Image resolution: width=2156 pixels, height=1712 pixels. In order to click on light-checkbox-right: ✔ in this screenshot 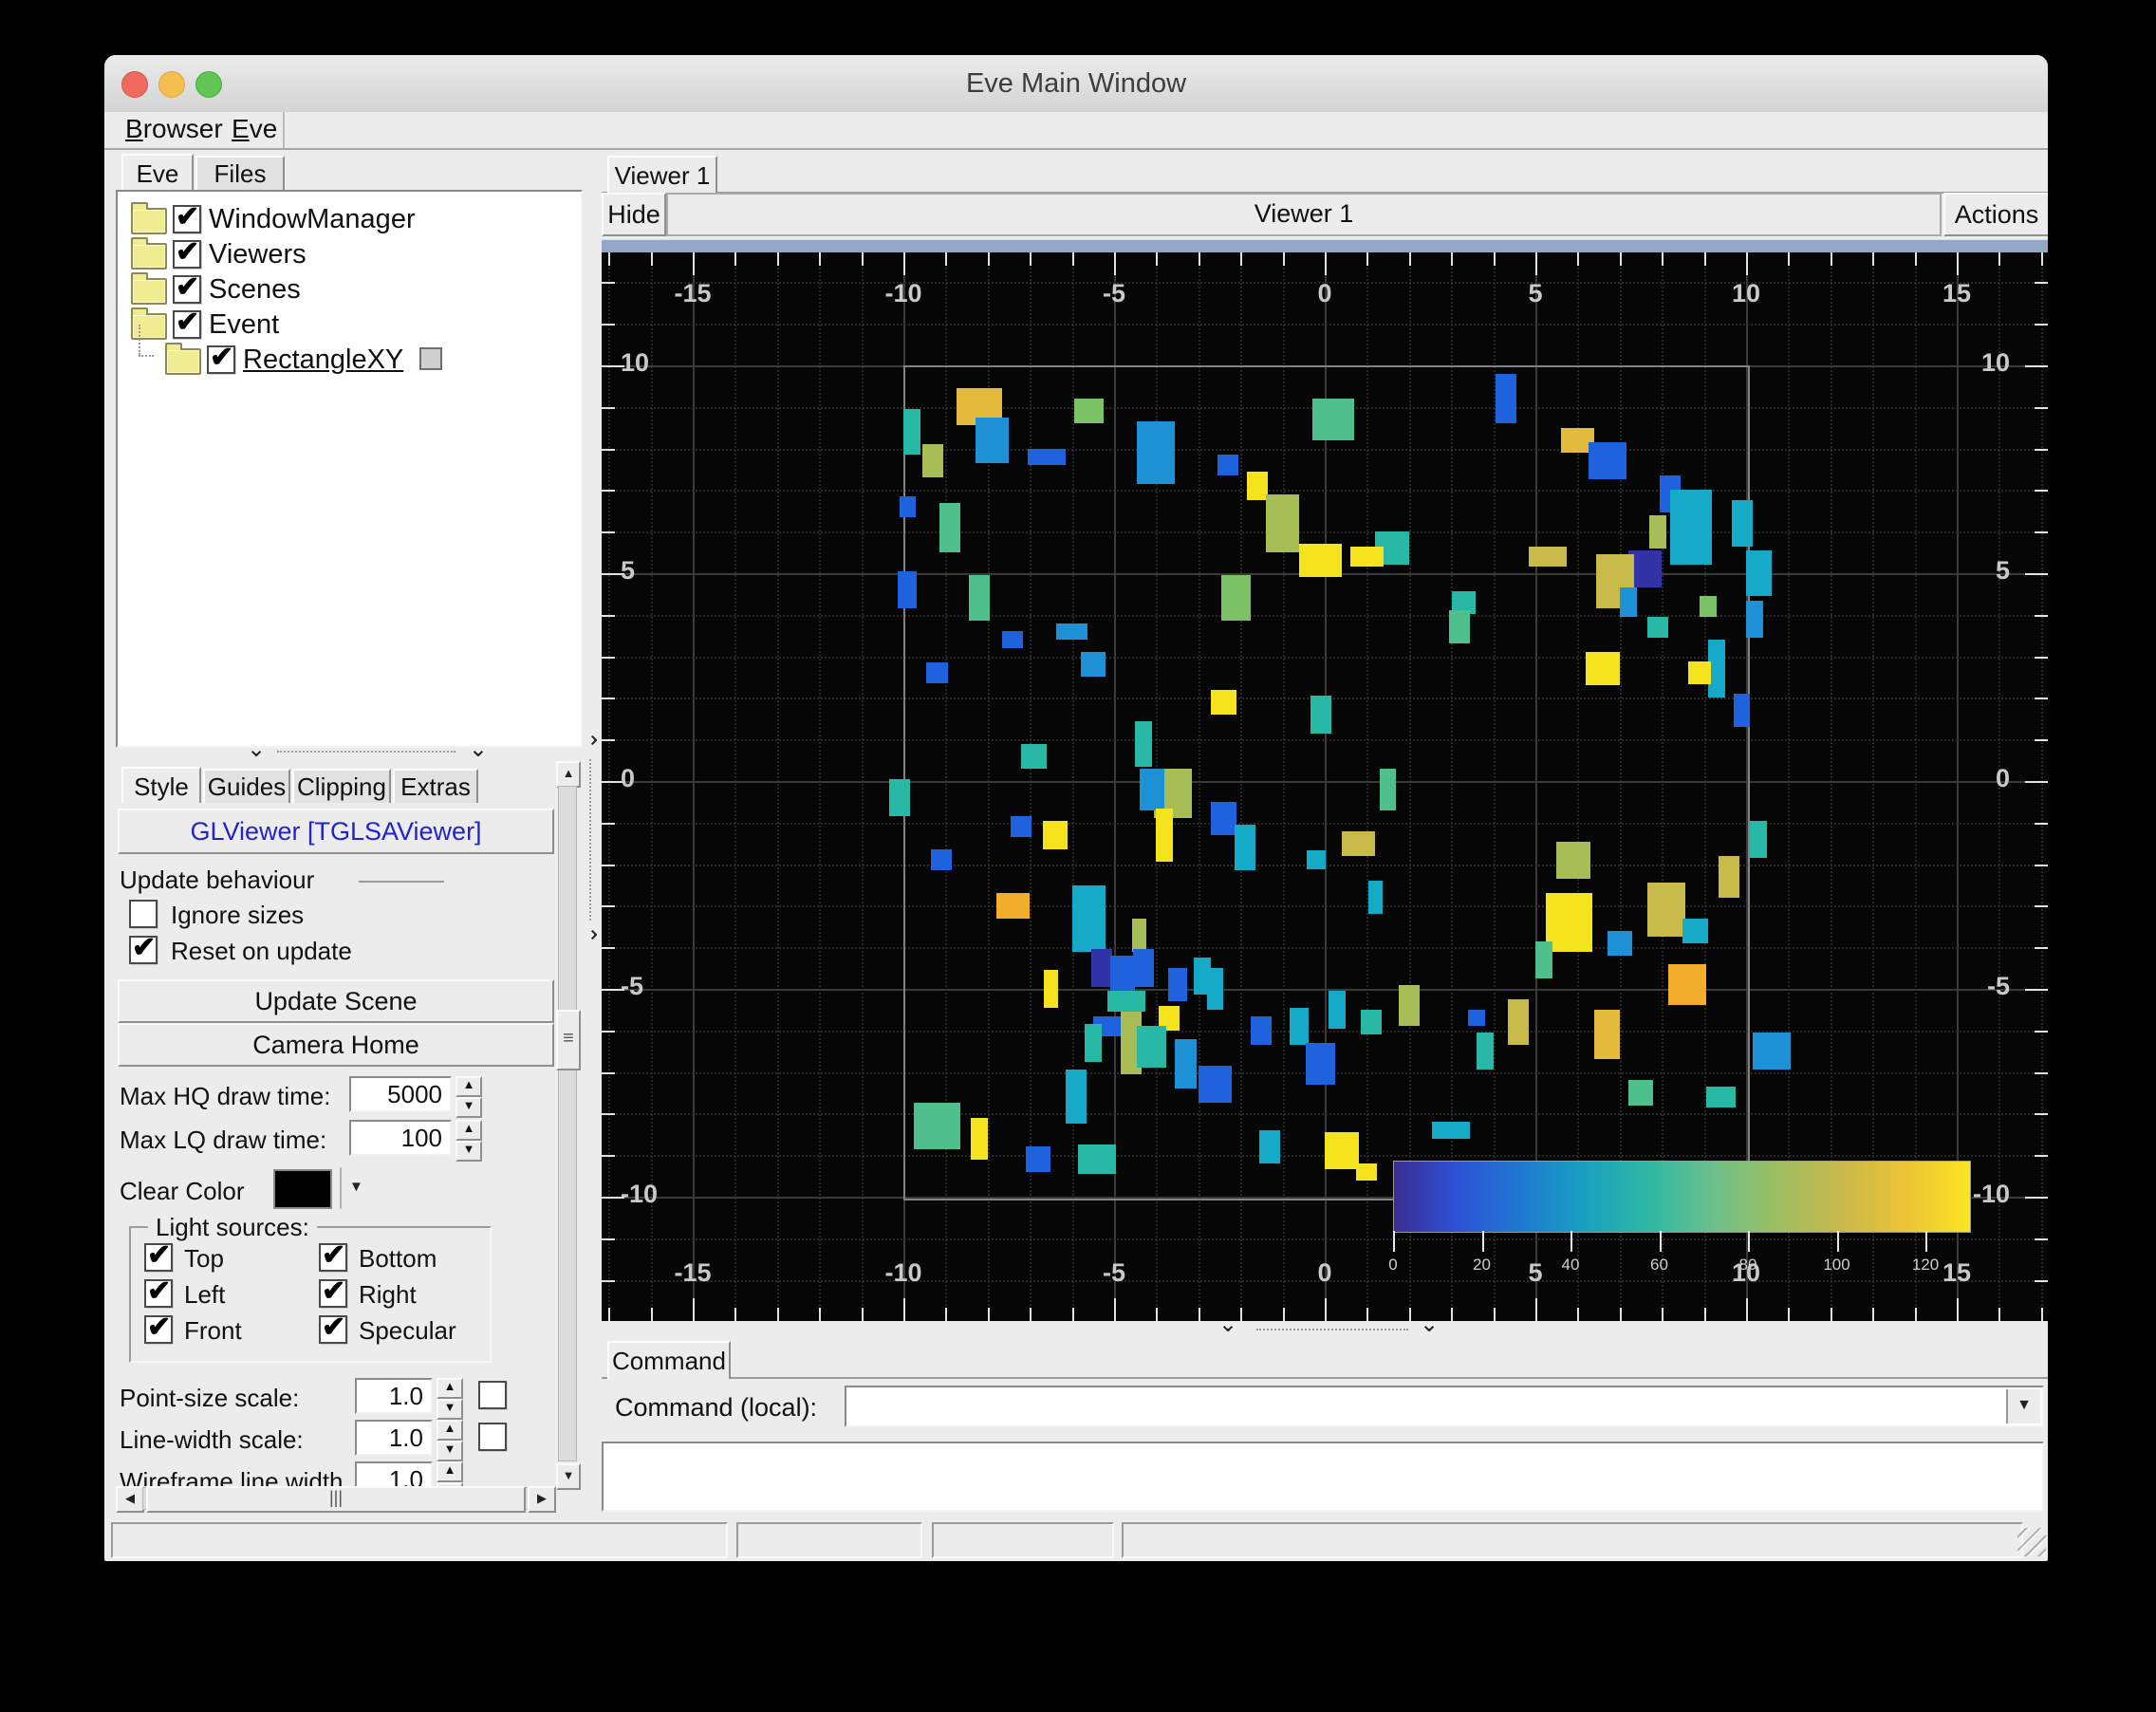, I will do `click(333, 1291)`.